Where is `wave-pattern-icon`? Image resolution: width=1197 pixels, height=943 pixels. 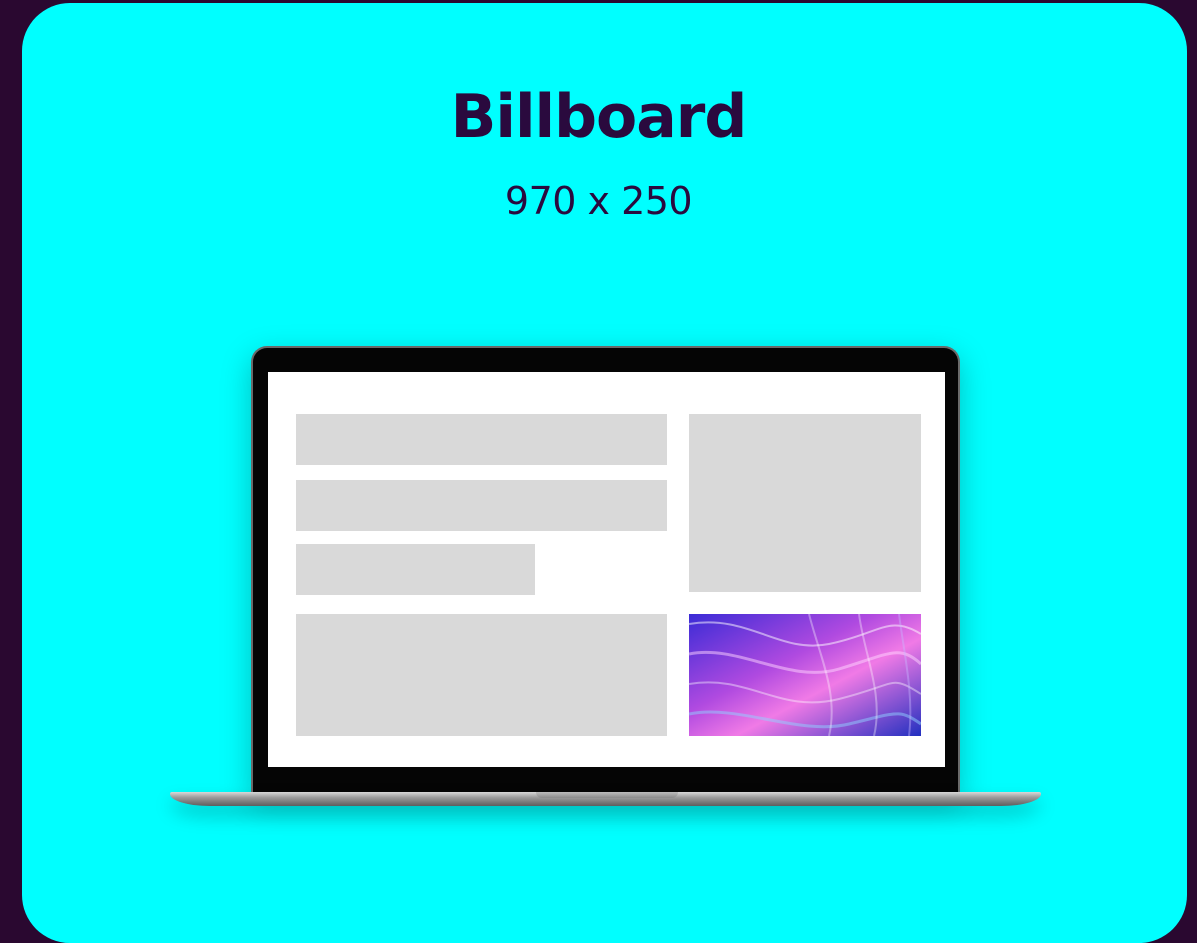 wave-pattern-icon is located at coordinates (805, 675).